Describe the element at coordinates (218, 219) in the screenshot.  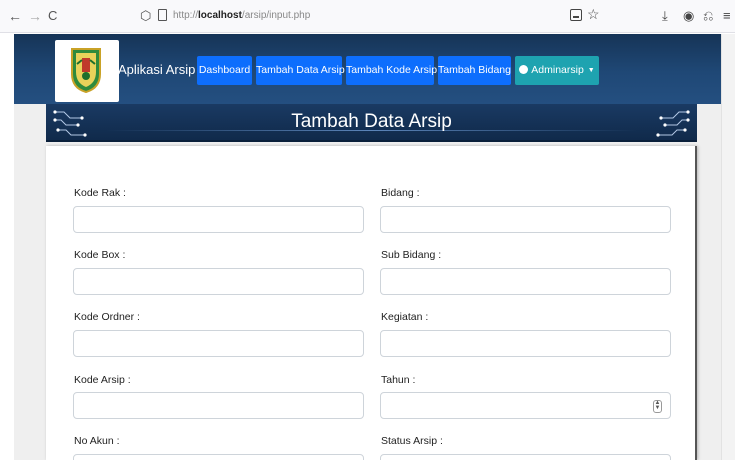
I see `kode-rak-input` at that location.